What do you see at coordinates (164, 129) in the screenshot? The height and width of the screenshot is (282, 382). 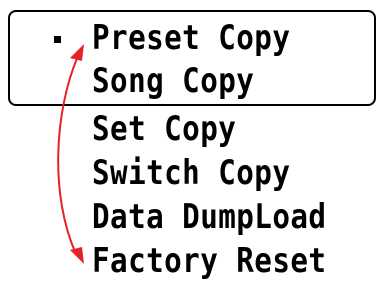 I see `menu-item-set-copy: Set Copy` at bounding box center [164, 129].